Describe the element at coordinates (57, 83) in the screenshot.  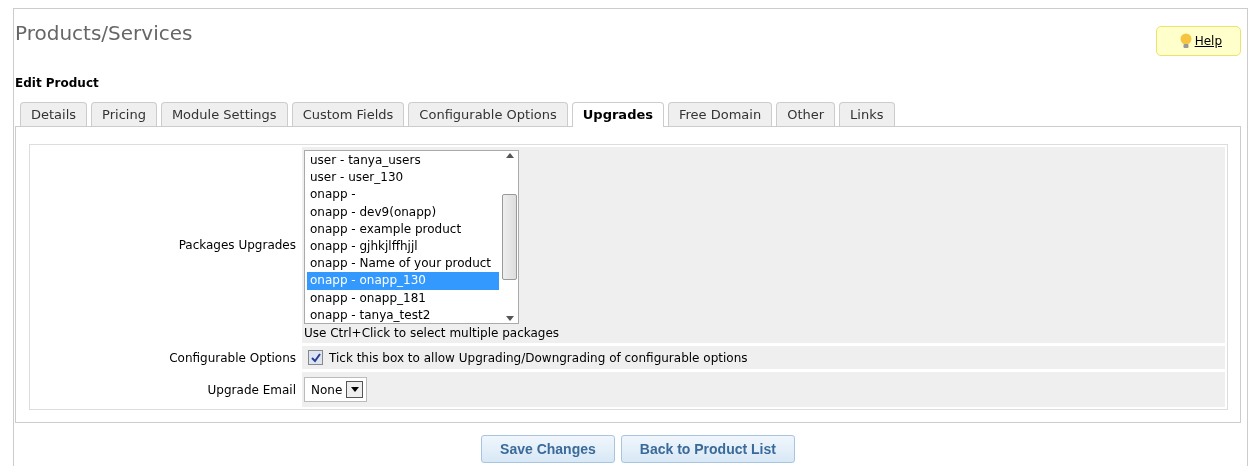
I see `section-title: Edit Product` at that location.